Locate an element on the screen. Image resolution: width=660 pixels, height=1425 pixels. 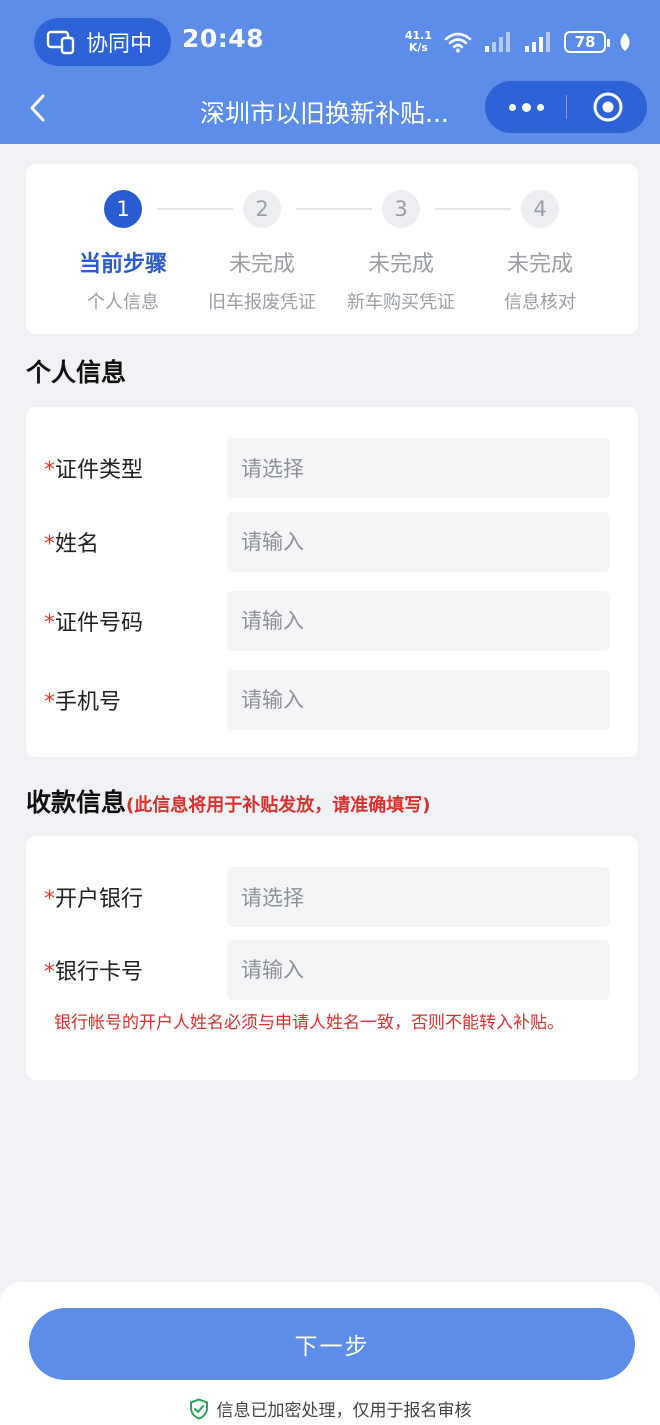
secure-note: 信息已加密处理，仅用于报名审核 is located at coordinates (330, 1408).